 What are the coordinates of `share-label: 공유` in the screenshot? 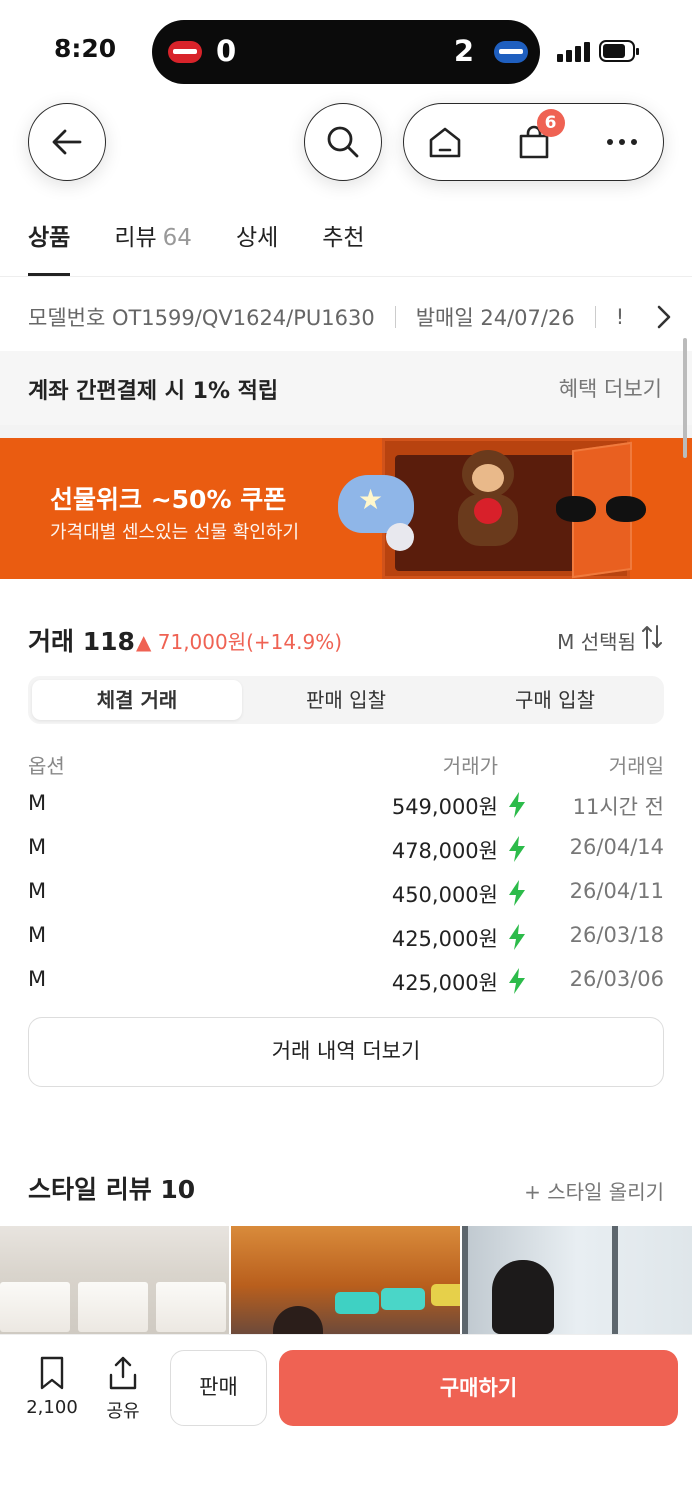 It's located at (123, 1411).